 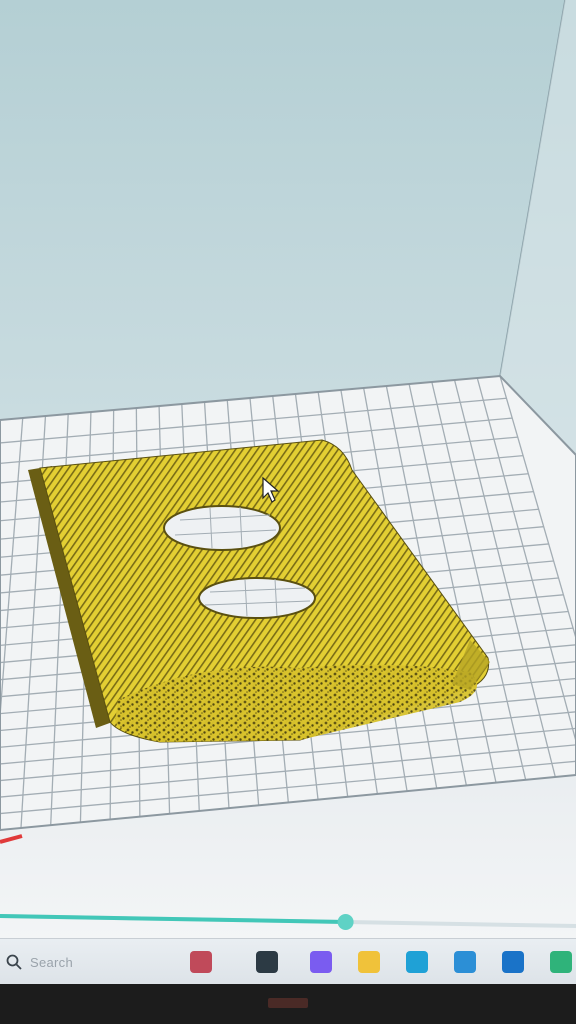 I want to click on file-explorer-icon, so click(x=369, y=962).